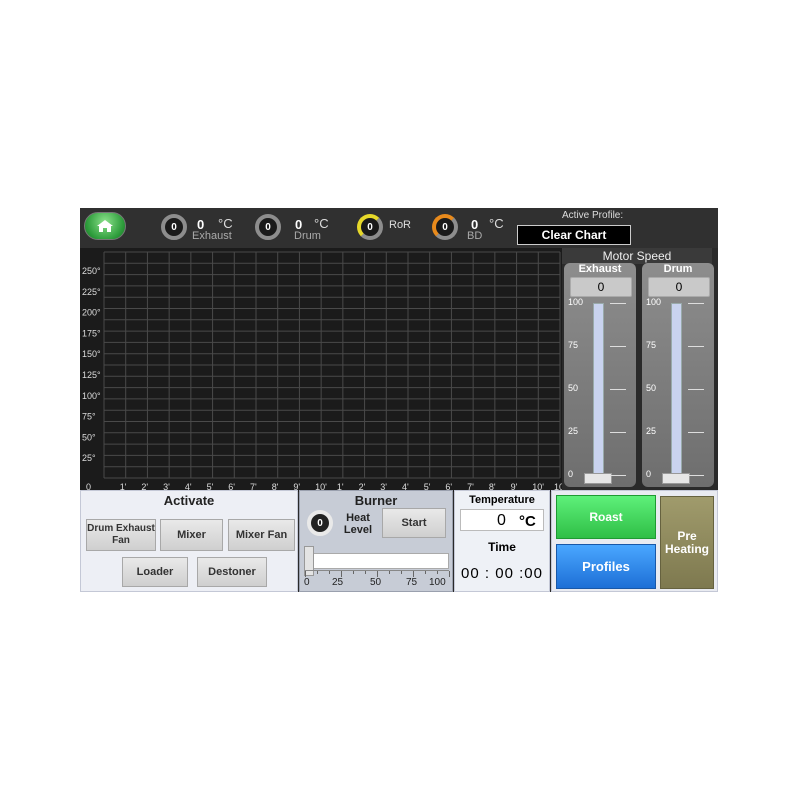 The width and height of the screenshot is (800, 800). I want to click on ror-label: RoR, so click(400, 225).